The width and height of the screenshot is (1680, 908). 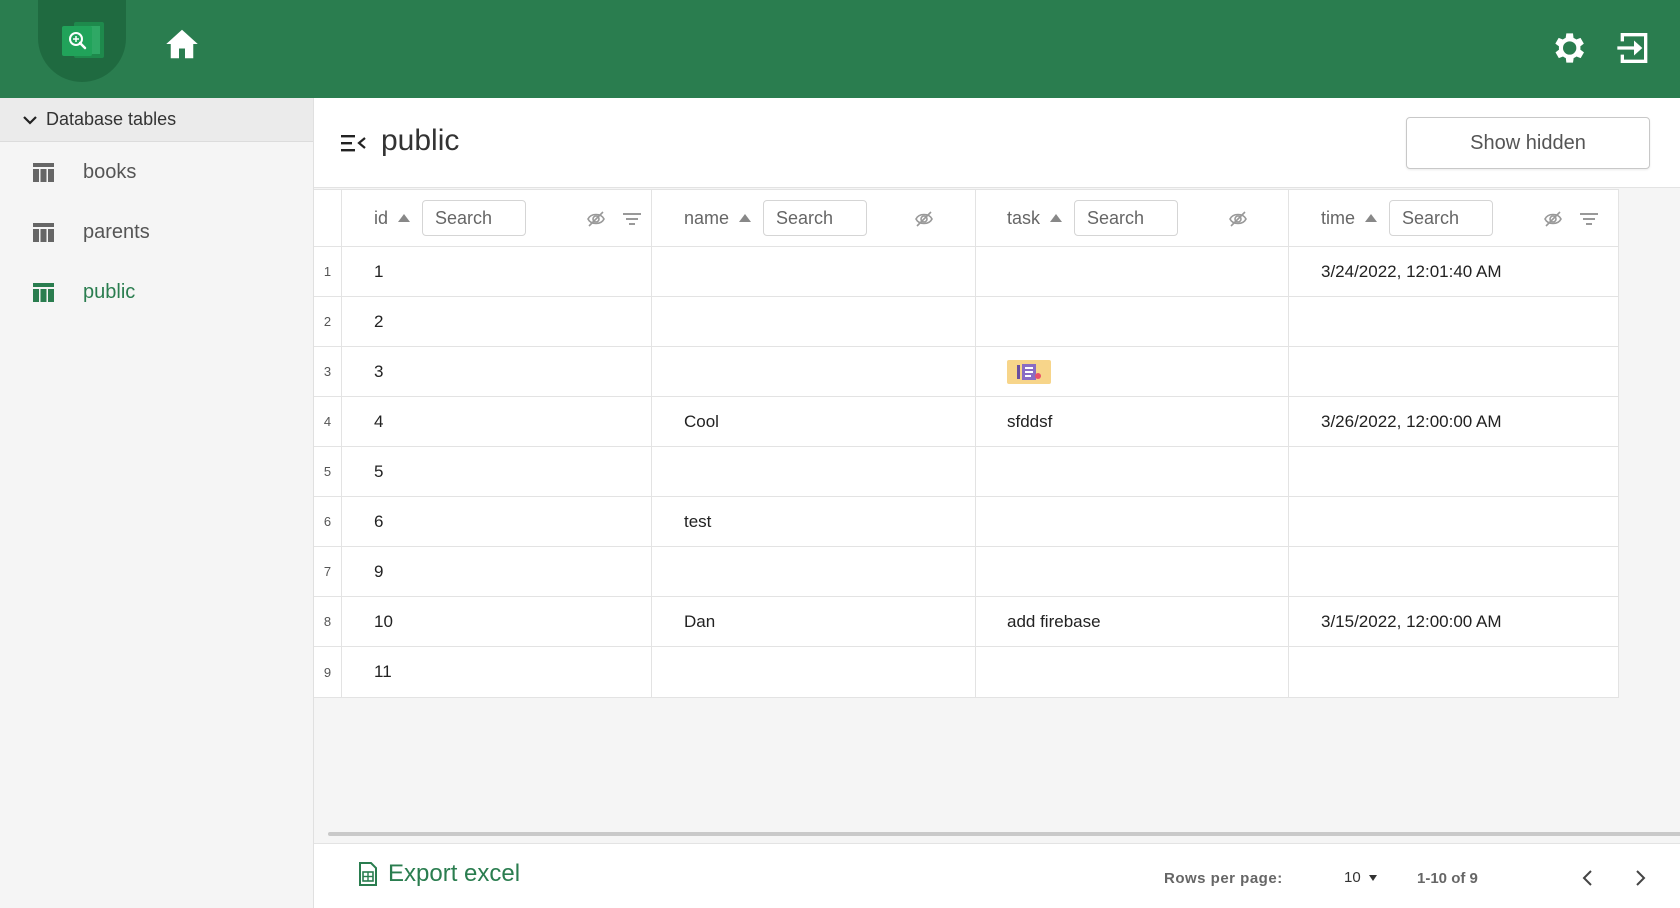 I want to click on rows-per-page-select: 10, so click(x=1360, y=877).